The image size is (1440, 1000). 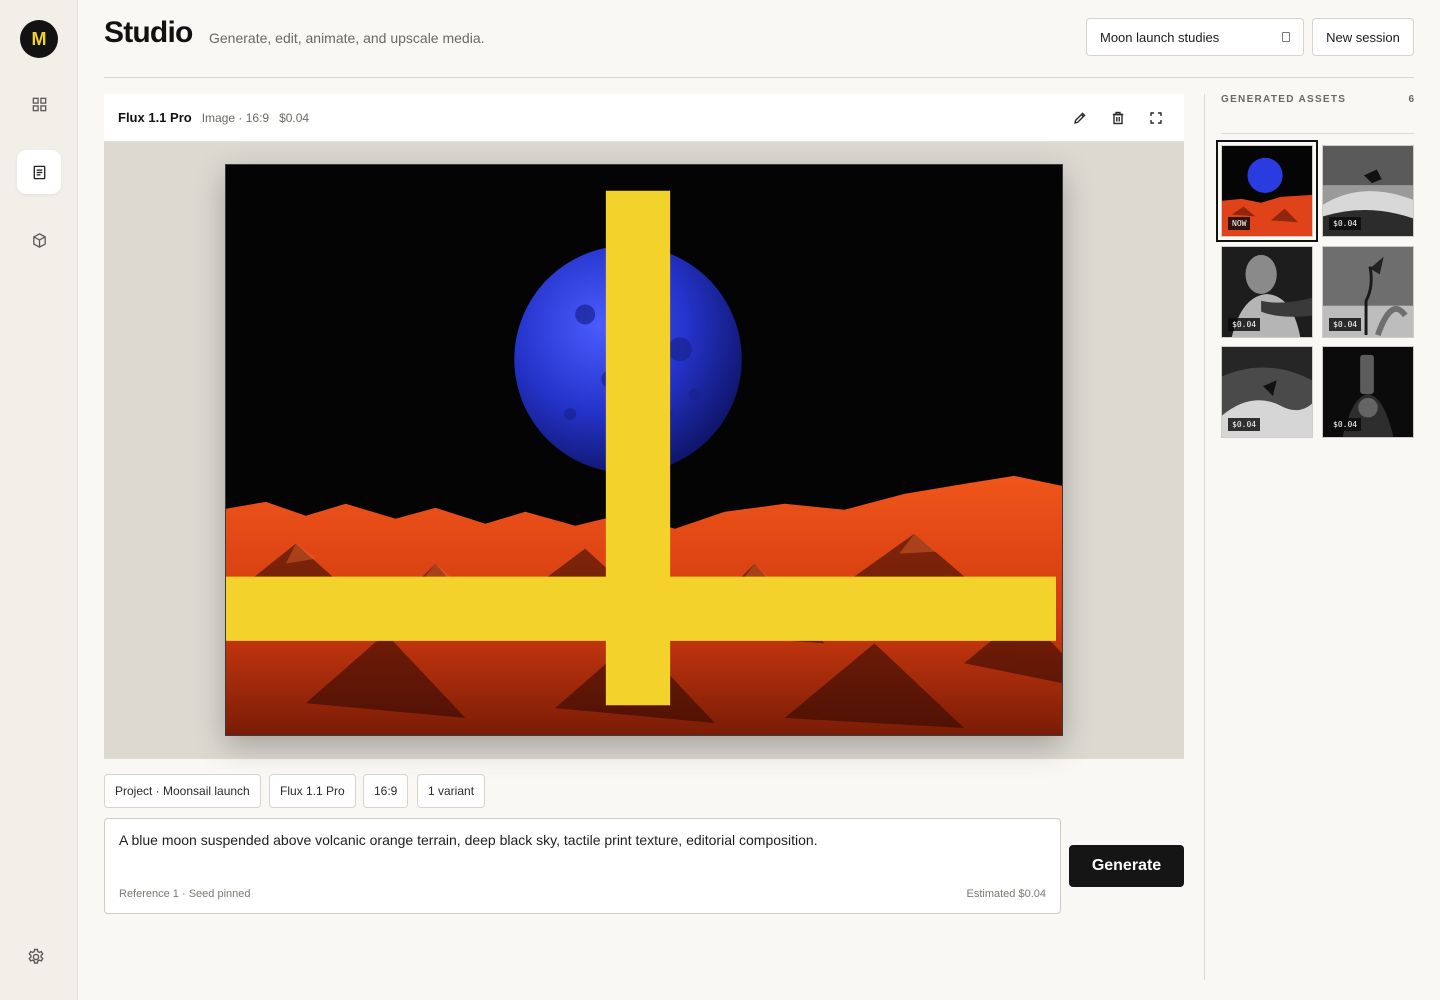 I want to click on logo-letter: M, so click(x=39, y=38).